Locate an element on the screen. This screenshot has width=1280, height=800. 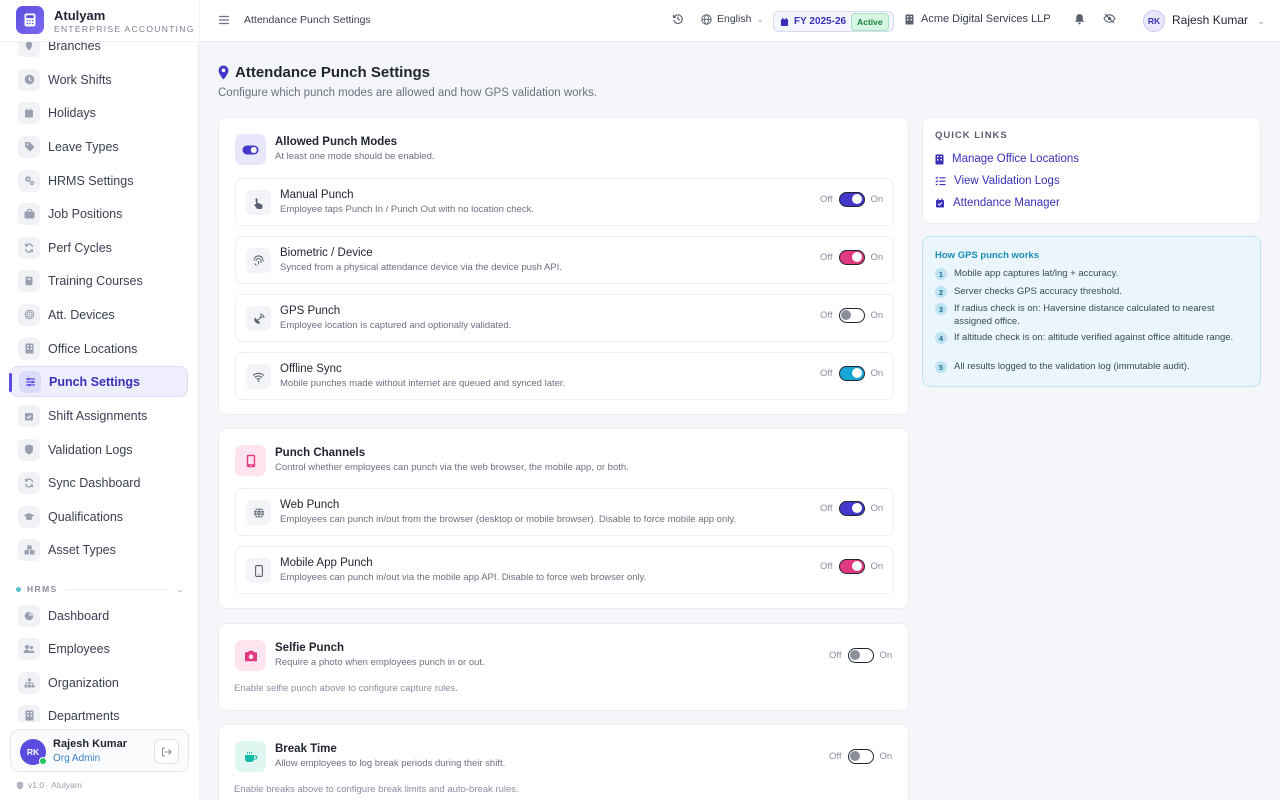
link-label: Attendance Manager is located at coordinates (1006, 203).